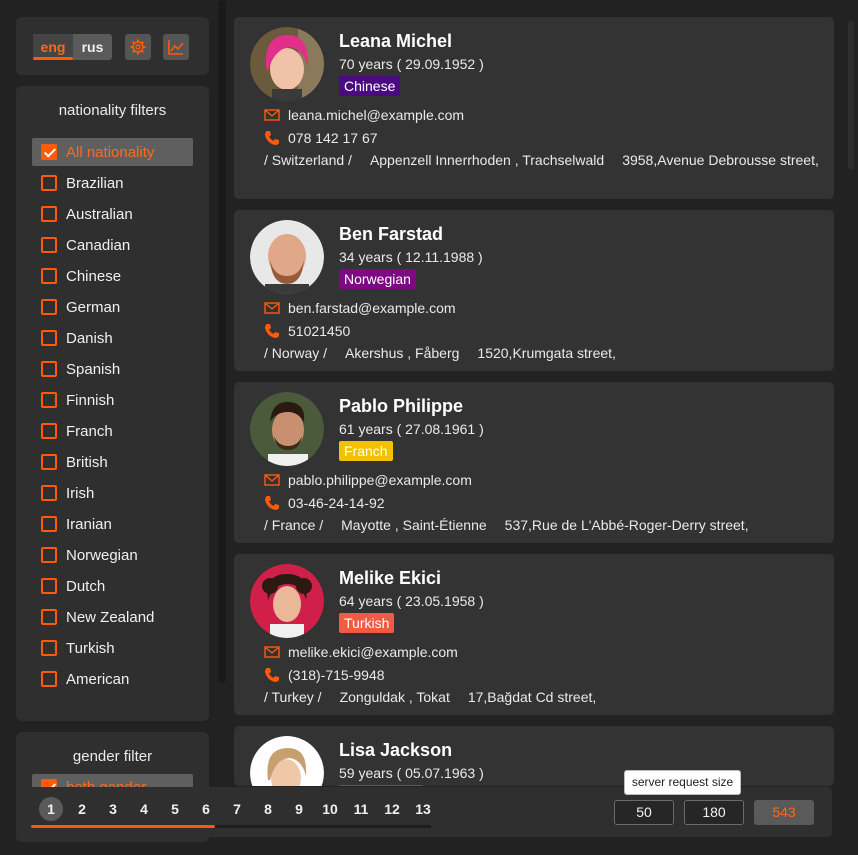 The height and width of the screenshot is (855, 858). Describe the element at coordinates (138, 47) in the screenshot. I see `settings-button` at that location.